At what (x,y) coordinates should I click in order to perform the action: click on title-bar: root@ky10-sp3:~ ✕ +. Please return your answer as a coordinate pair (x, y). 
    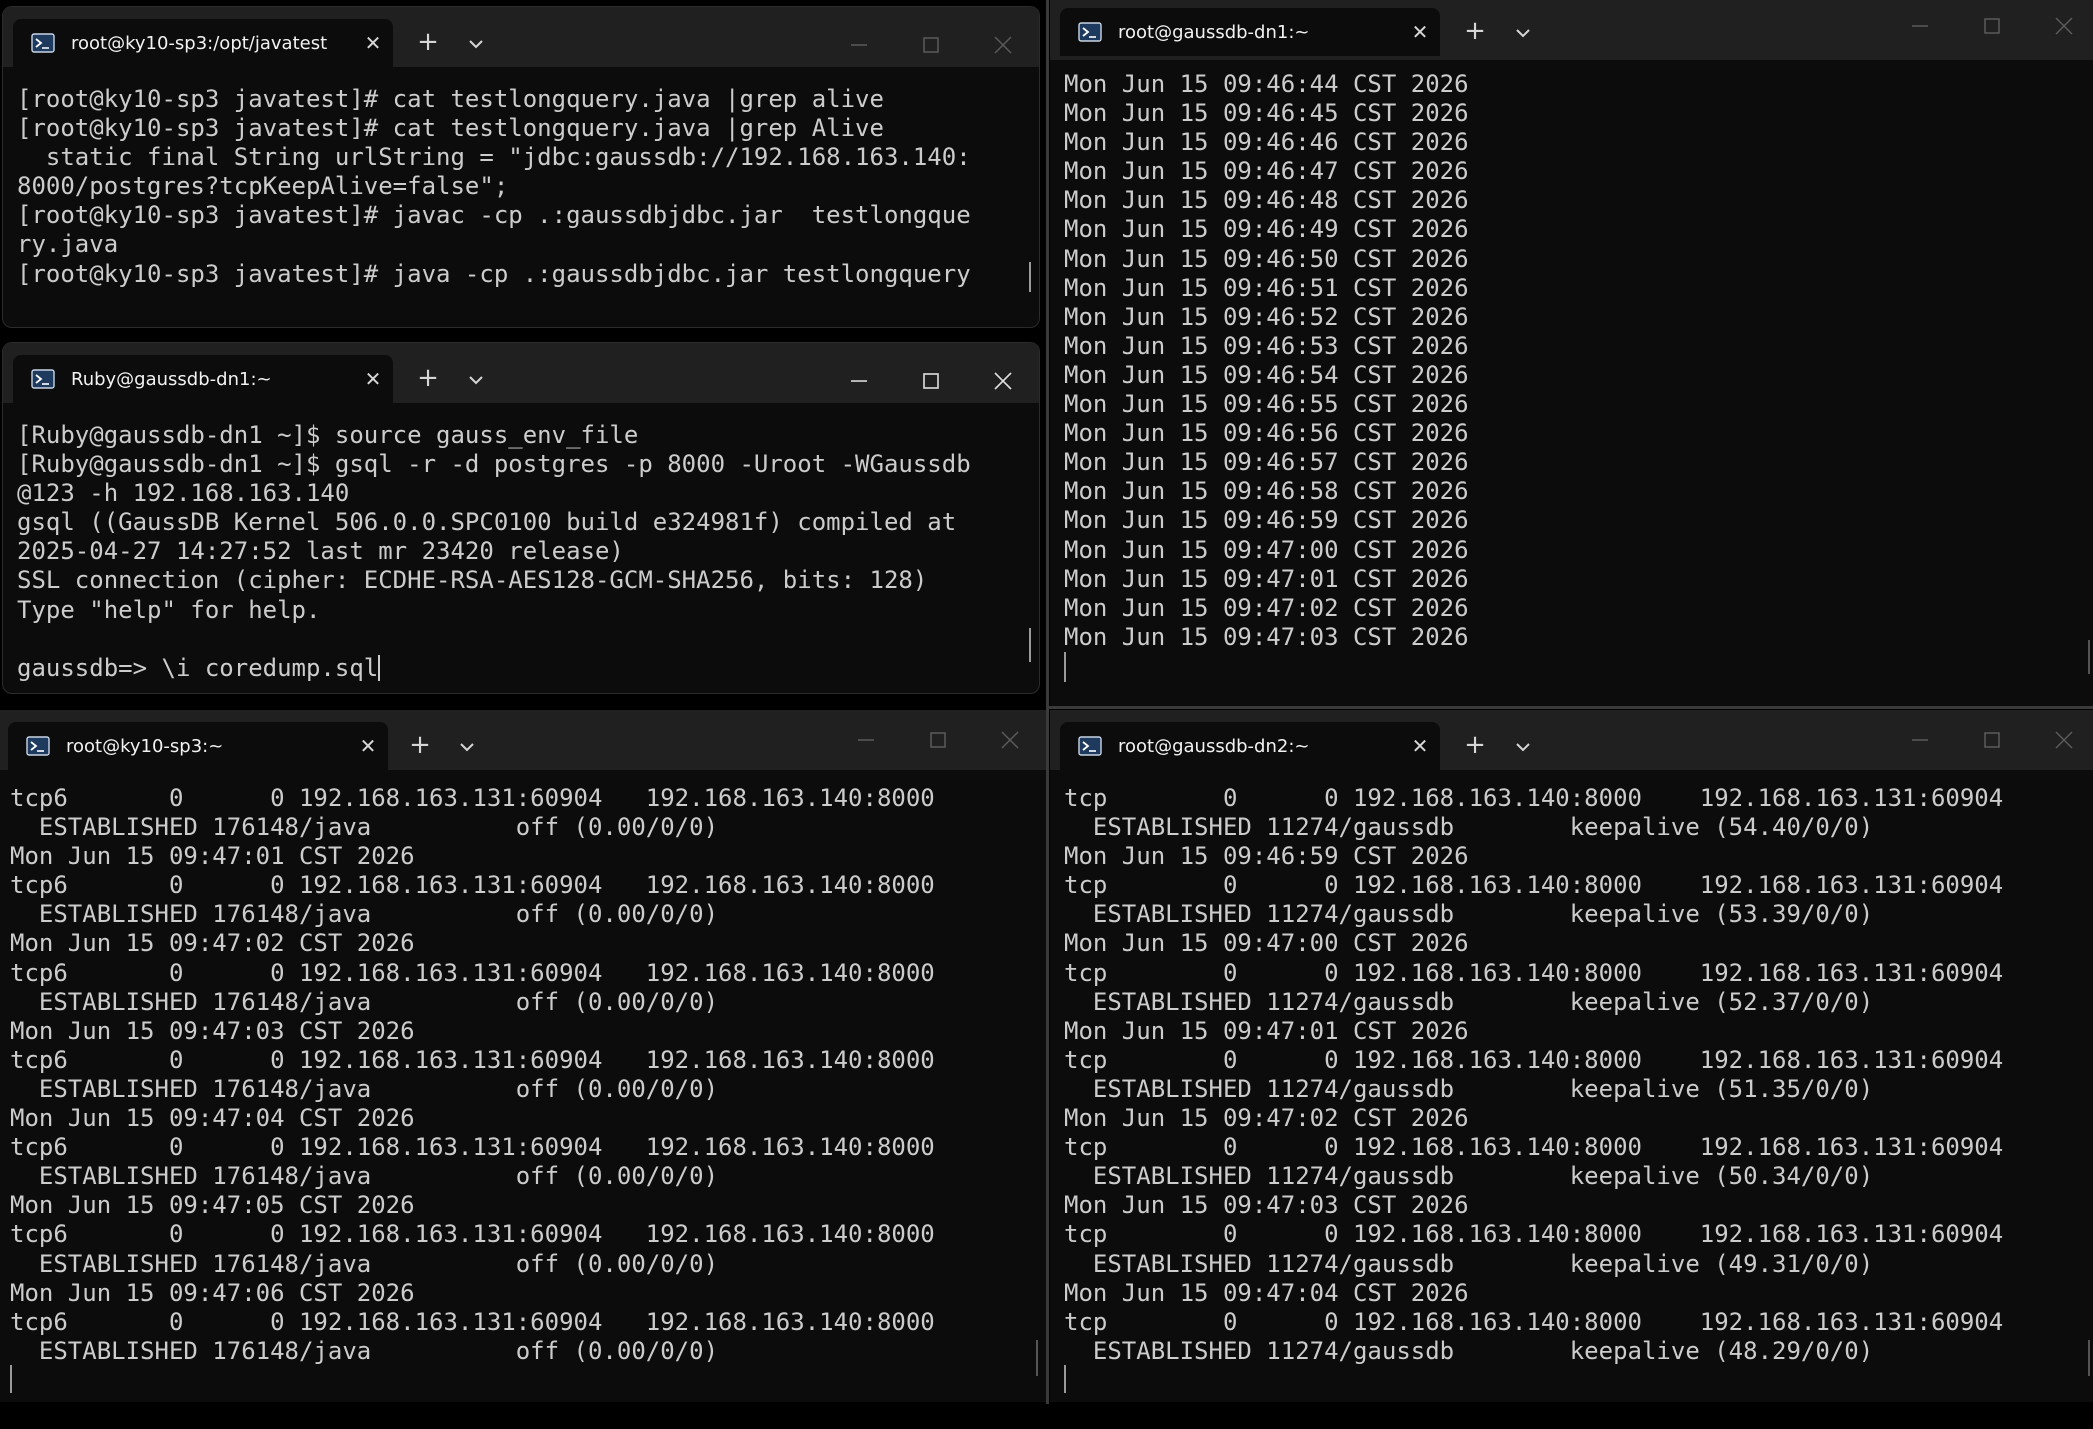
    Looking at the image, I should click on (523, 740).